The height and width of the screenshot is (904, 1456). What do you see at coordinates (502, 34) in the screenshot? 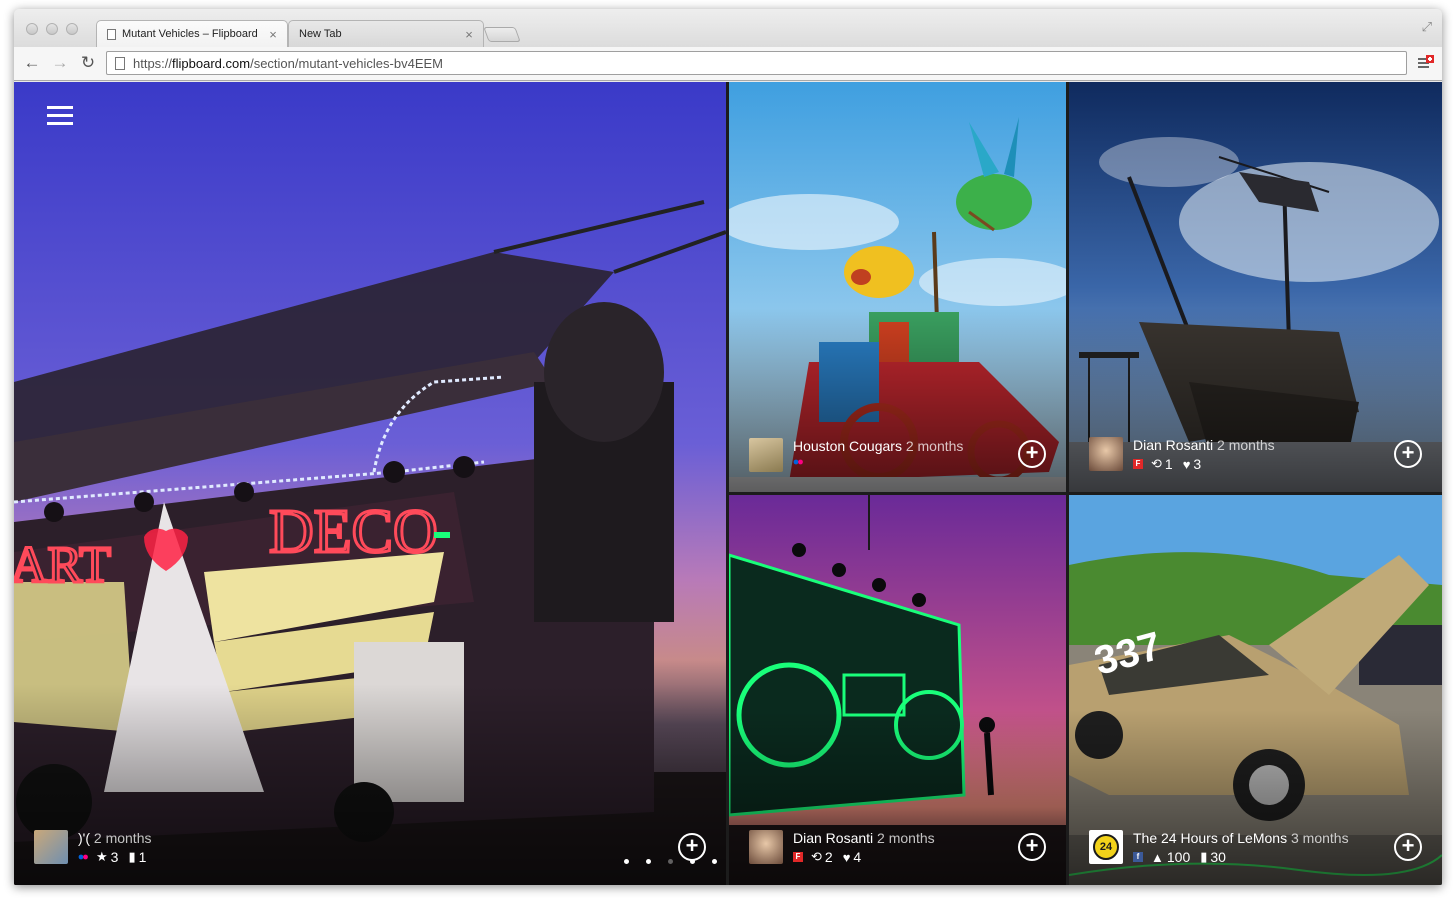
I see `new-tab-button` at bounding box center [502, 34].